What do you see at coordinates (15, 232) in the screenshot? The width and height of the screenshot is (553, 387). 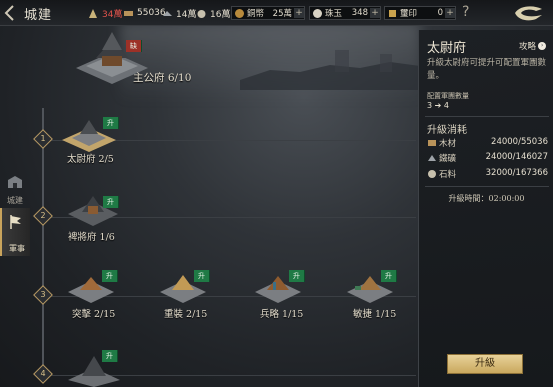 I see `nav-military: 軍事` at bounding box center [15, 232].